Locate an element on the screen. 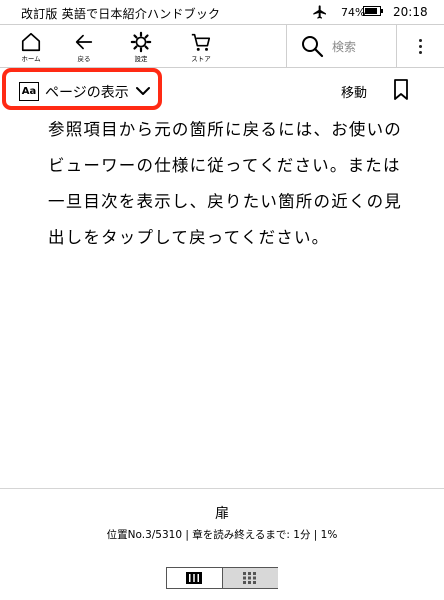 Image resolution: width=444 pixels, height=600 pixels. home-label: ホーム is located at coordinates (31, 59).